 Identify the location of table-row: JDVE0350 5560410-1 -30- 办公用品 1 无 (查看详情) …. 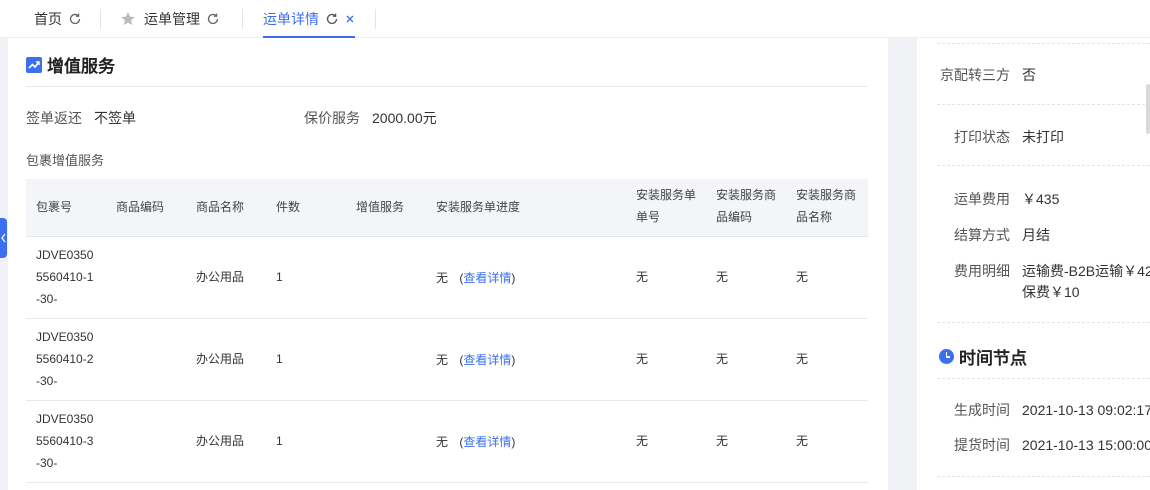
(447, 278).